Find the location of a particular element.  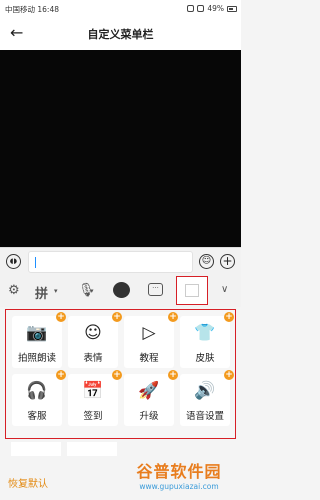

empty-toolbar-slot is located at coordinates (192, 290).